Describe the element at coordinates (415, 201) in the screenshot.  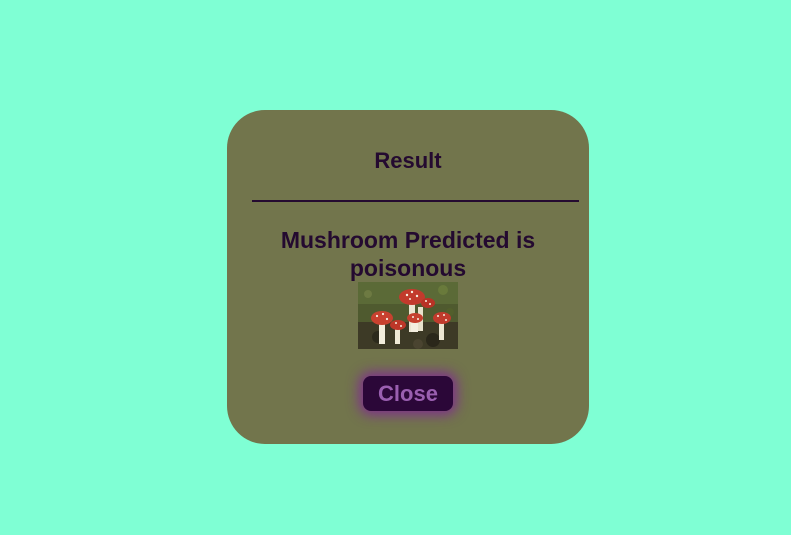
I see `title-divider` at that location.